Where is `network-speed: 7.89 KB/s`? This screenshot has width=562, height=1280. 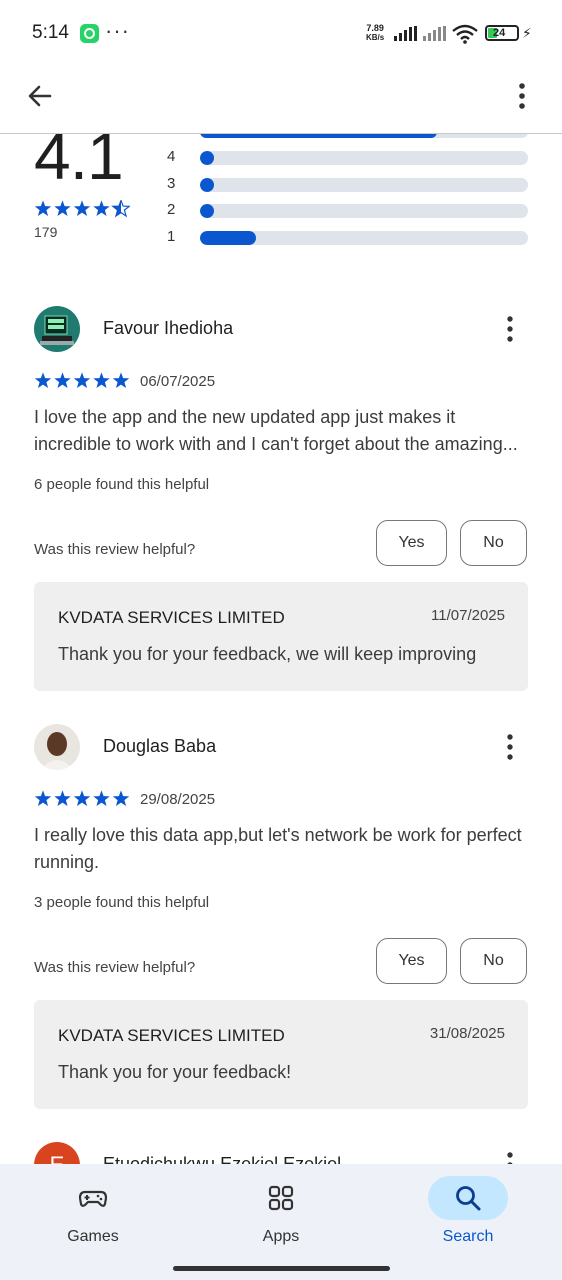
network-speed: 7.89 KB/s is located at coordinates (375, 33).